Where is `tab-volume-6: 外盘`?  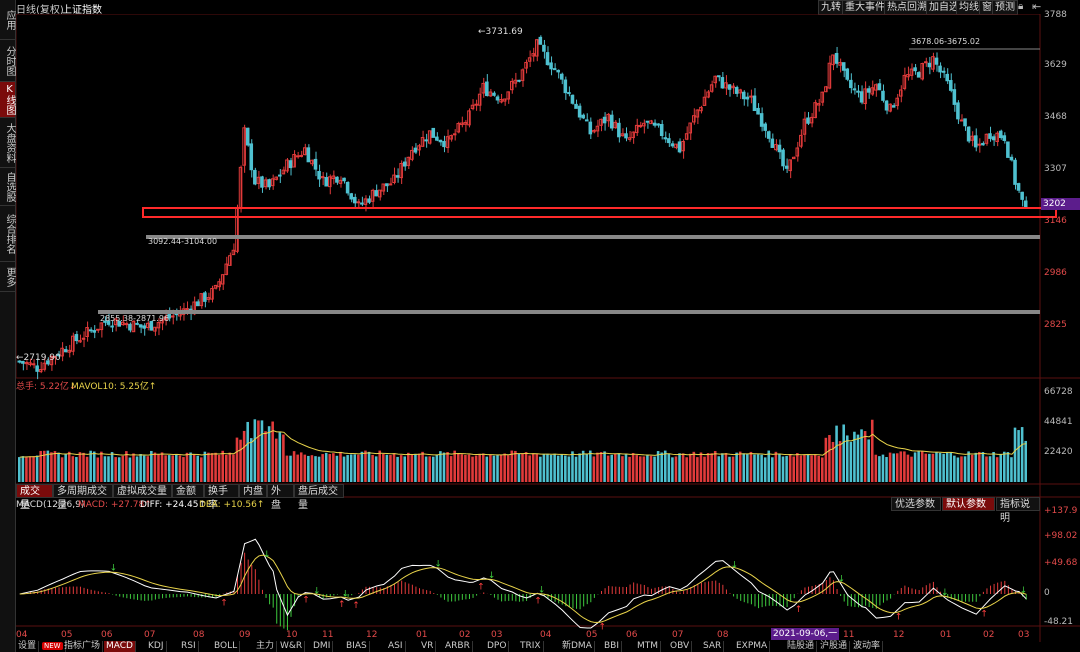
tab-volume-6: 外盘 is located at coordinates (280, 497).